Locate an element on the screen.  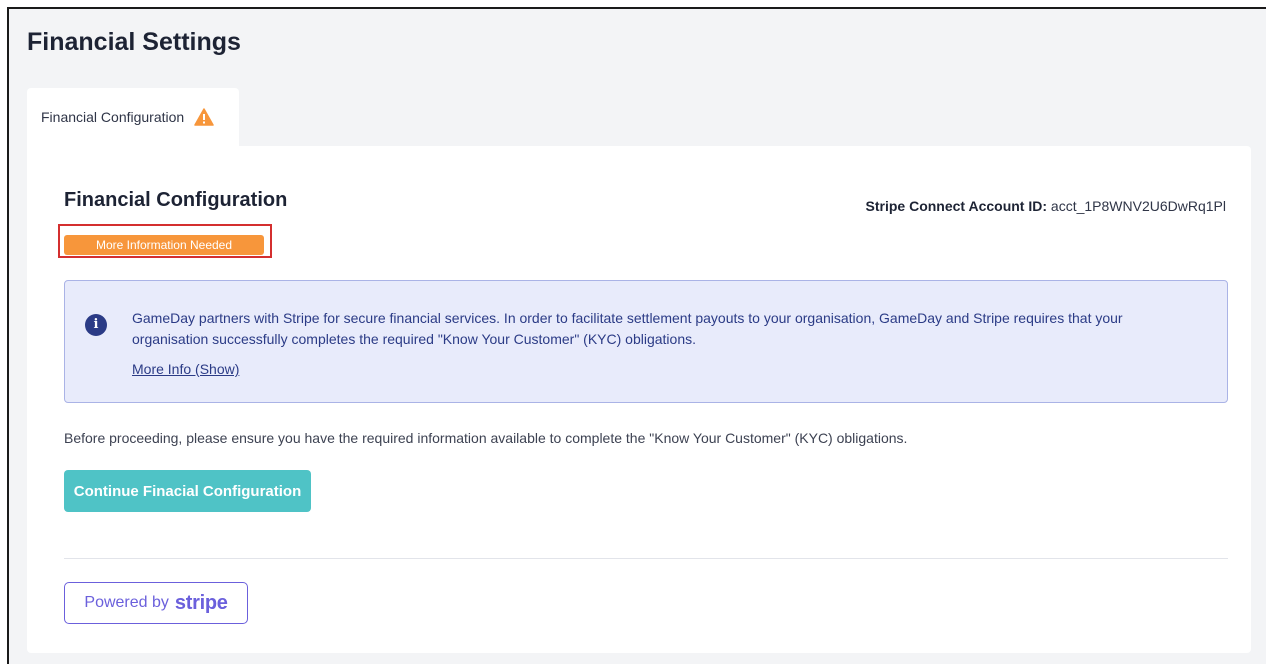
info-icon: i is located at coordinates (96, 325).